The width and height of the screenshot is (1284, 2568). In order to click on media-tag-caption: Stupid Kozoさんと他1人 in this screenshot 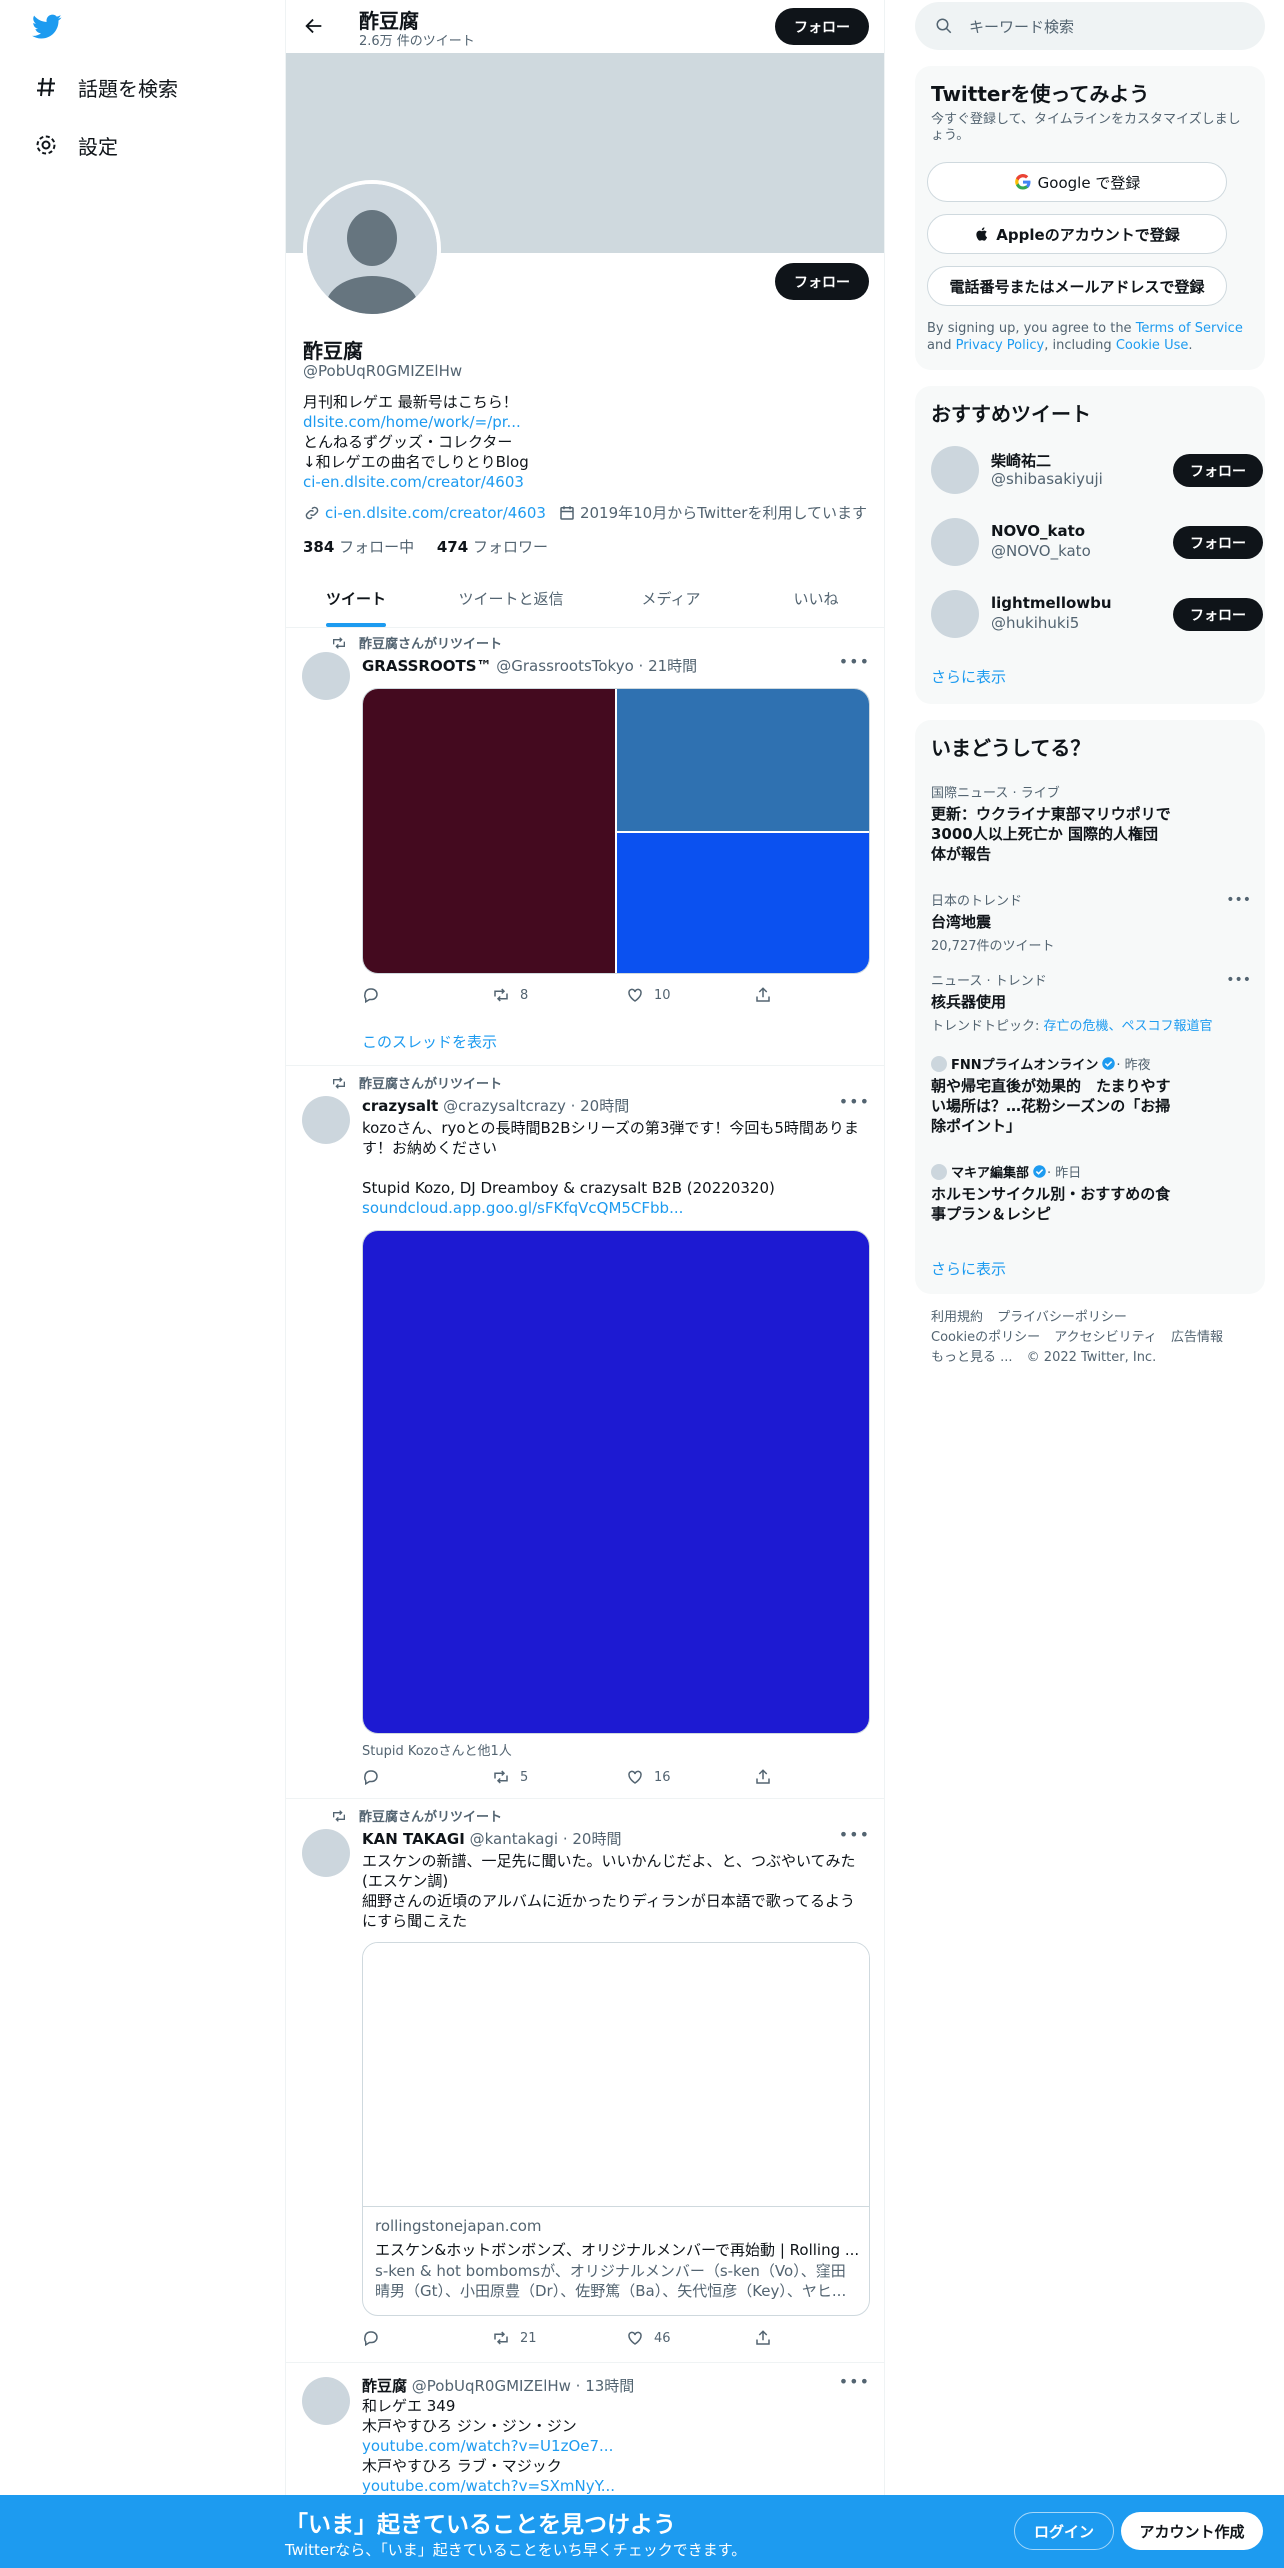, I will do `click(437, 1749)`.